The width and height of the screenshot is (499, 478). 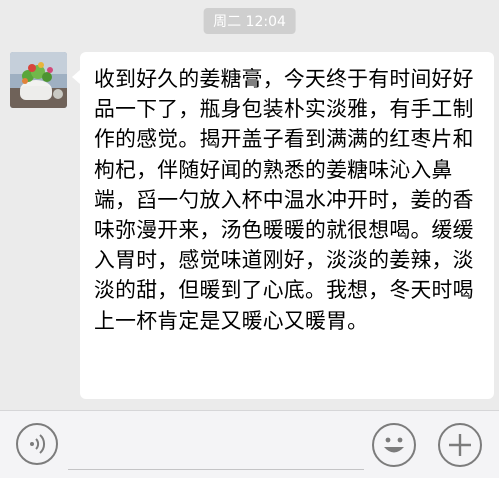 I want to click on potted-plant-avatar-icon, so click(x=38, y=80).